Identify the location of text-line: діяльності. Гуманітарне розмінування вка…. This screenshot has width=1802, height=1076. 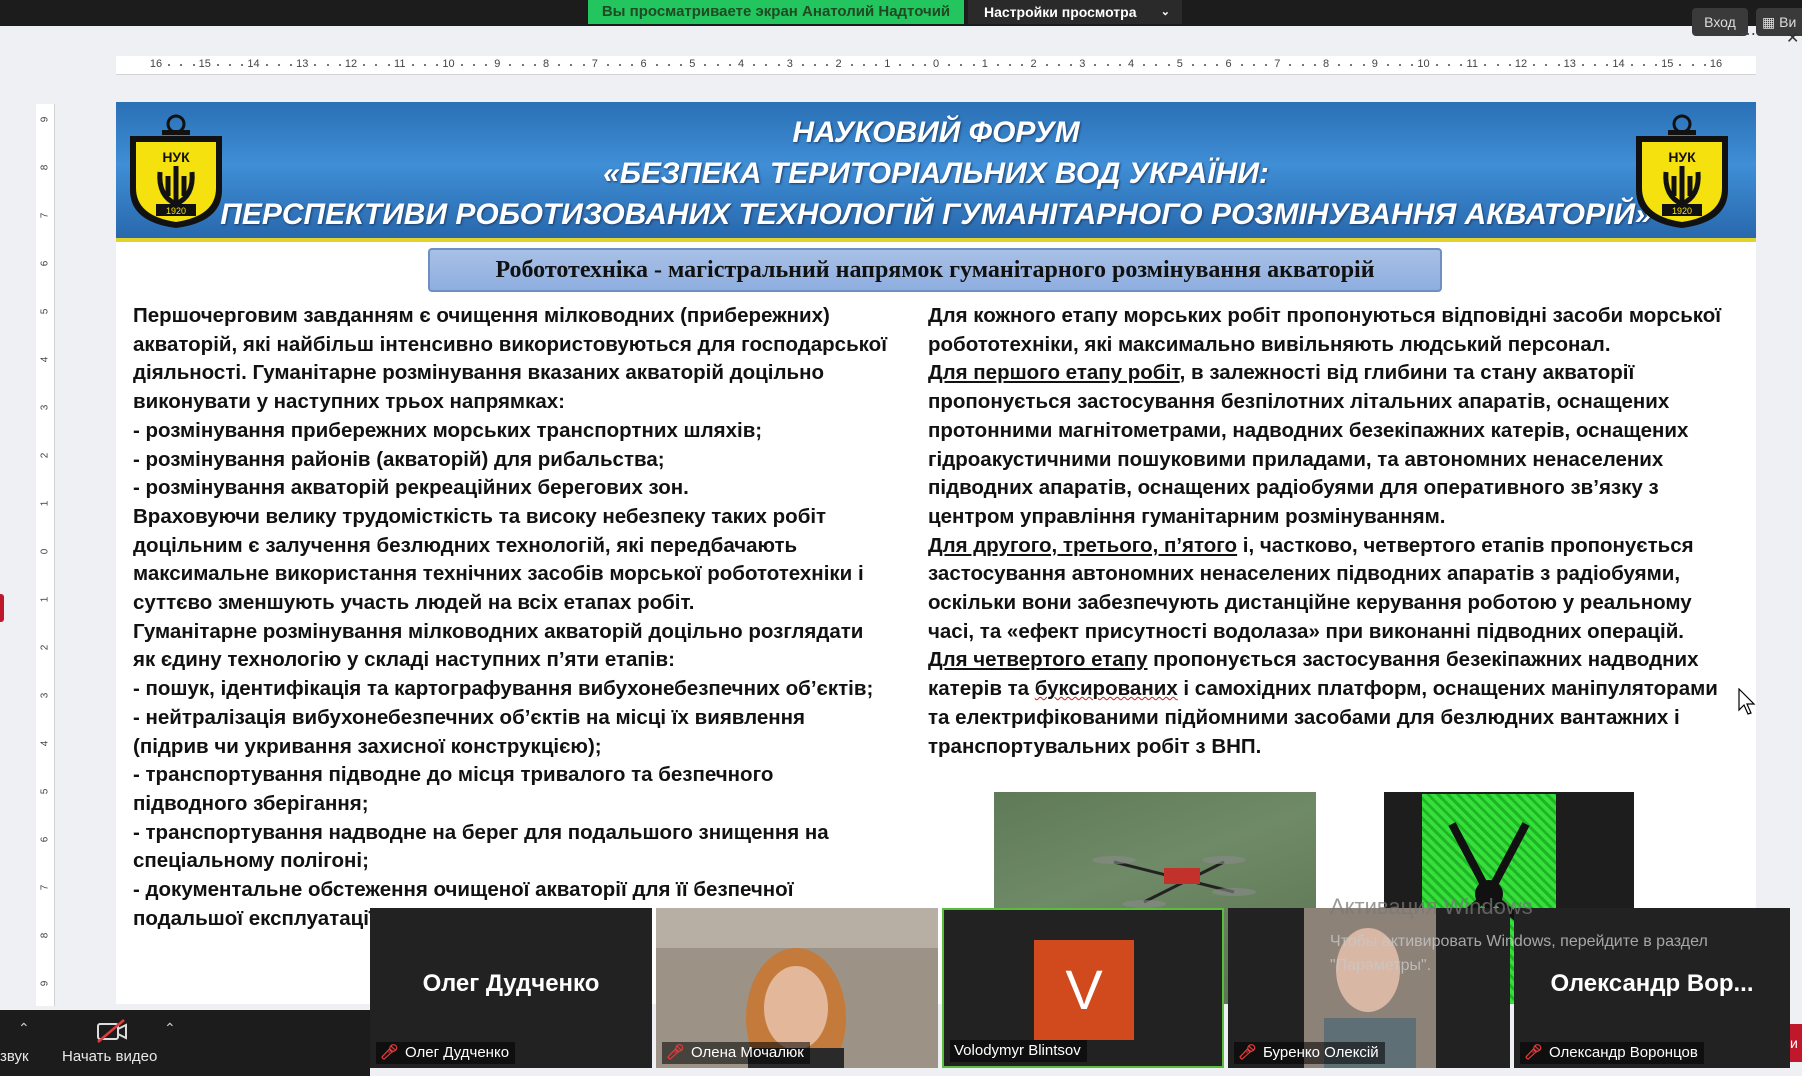
(478, 373).